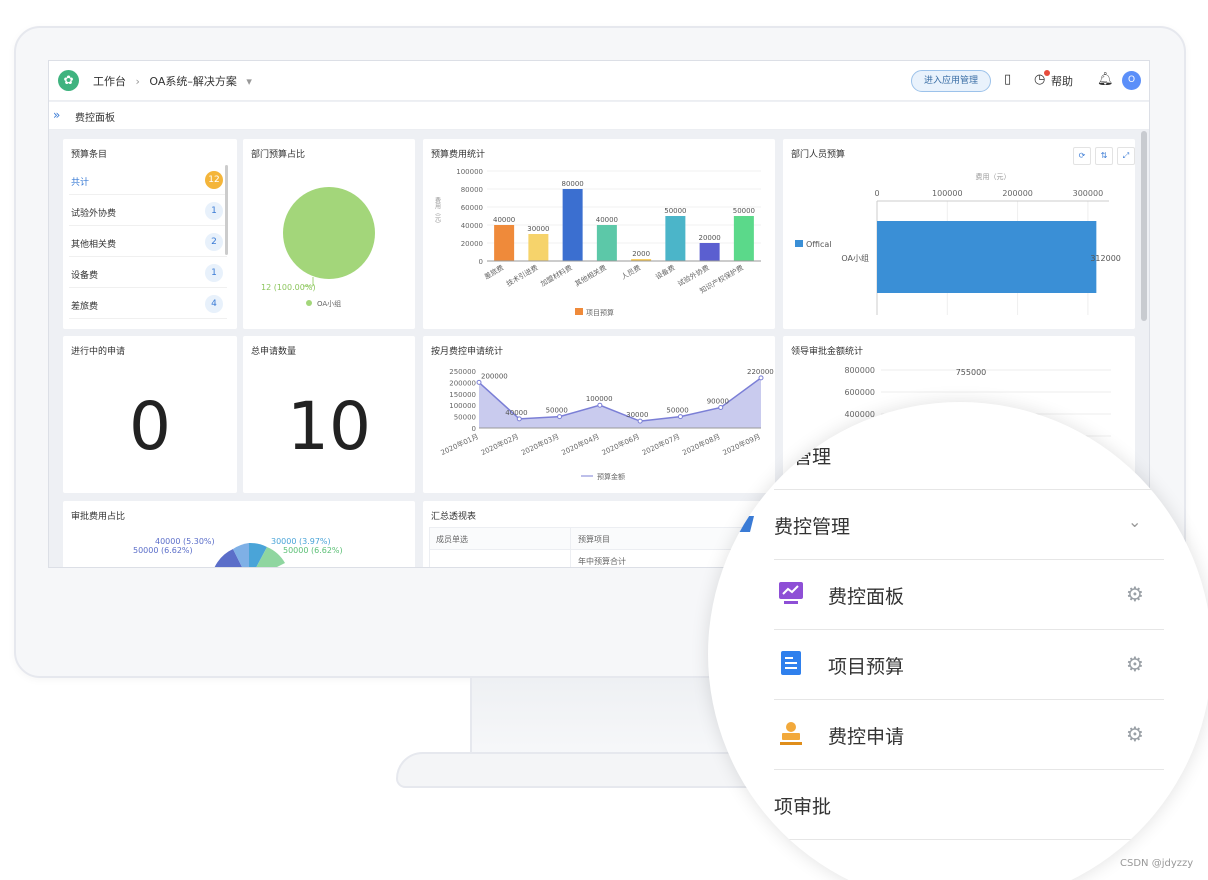 This screenshot has width=1208, height=880. What do you see at coordinates (163, 550) in the screenshot?
I see `pie-data-label: 50000 (6.62%)` at bounding box center [163, 550].